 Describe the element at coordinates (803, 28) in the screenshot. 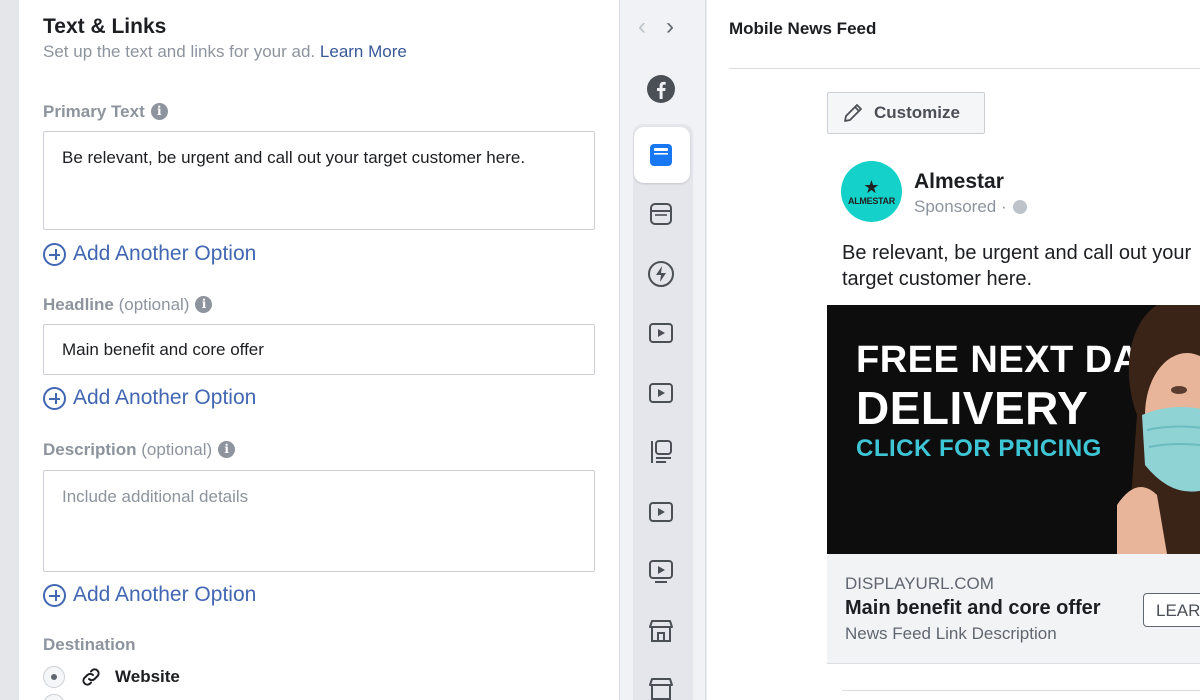

I see `preview-placement-title: Mobile News Feed` at that location.